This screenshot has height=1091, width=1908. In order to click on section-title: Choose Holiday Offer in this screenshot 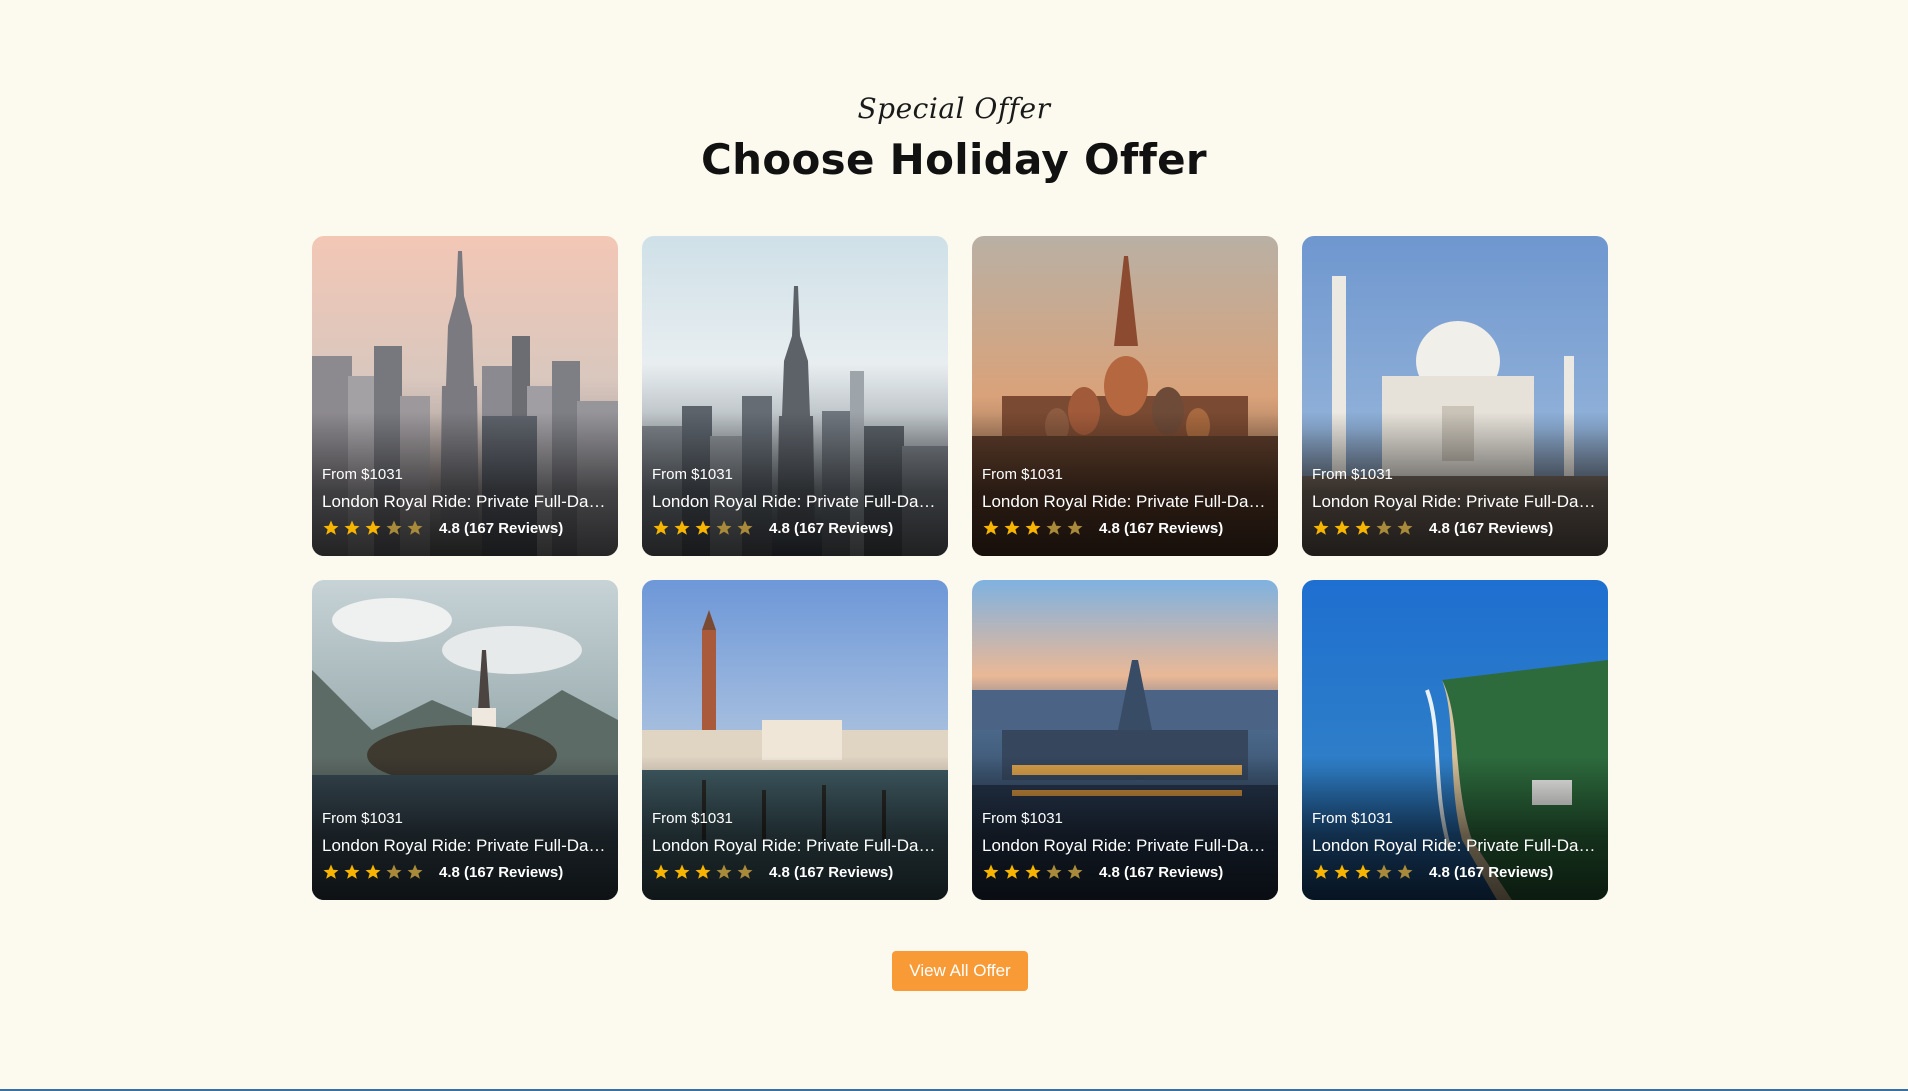, I will do `click(954, 159)`.